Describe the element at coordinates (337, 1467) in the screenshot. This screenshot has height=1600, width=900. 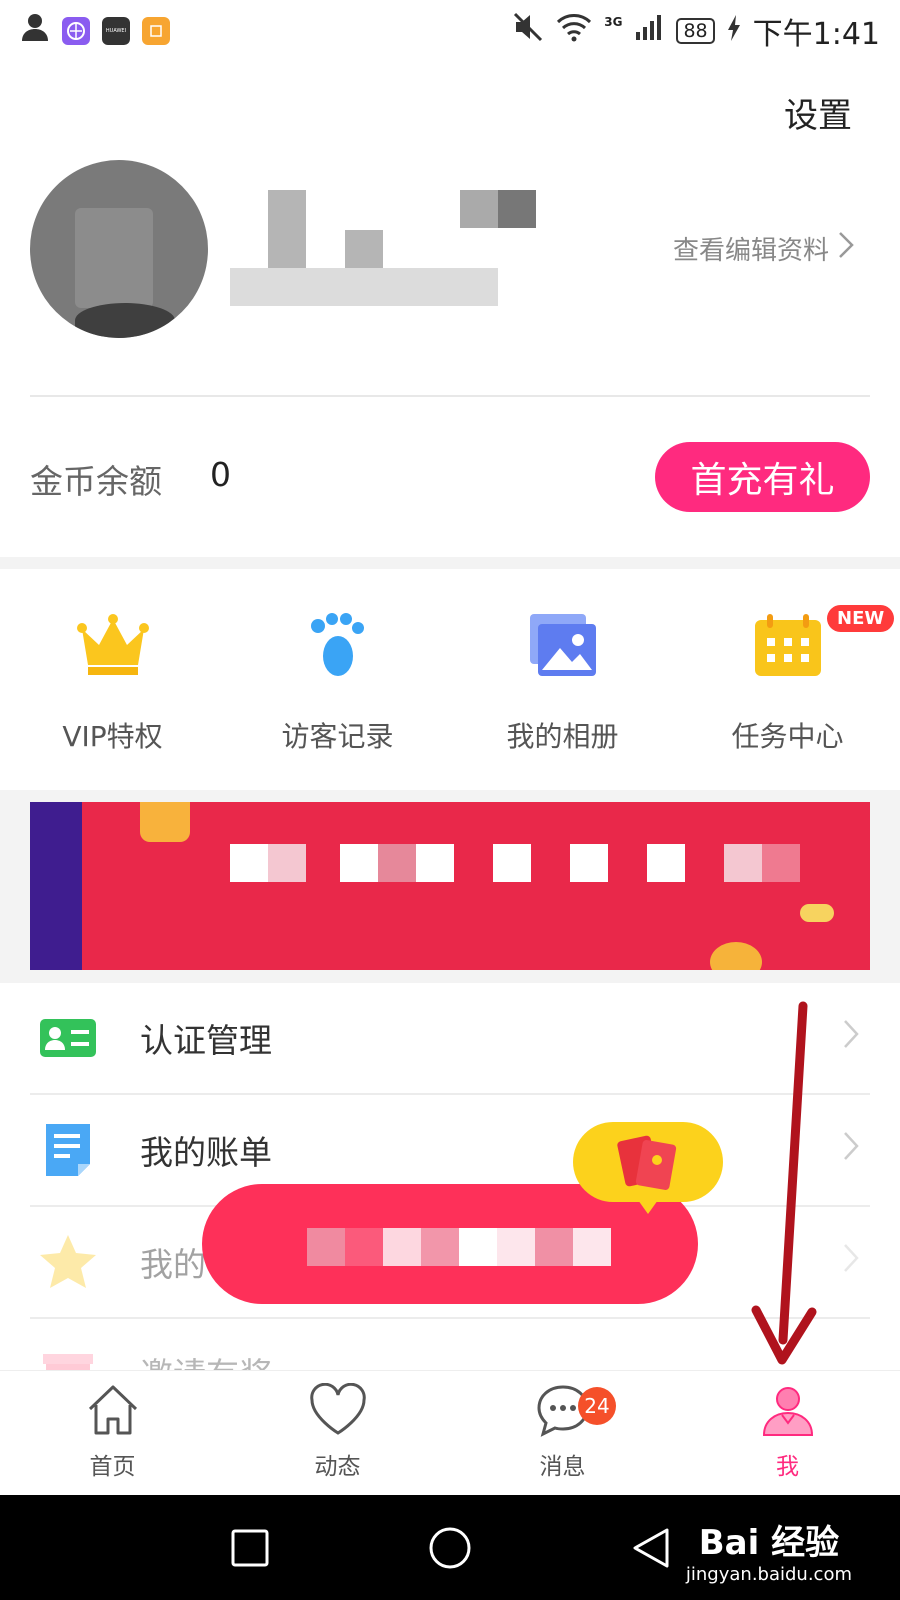
I see `tab-label: 动态` at that location.